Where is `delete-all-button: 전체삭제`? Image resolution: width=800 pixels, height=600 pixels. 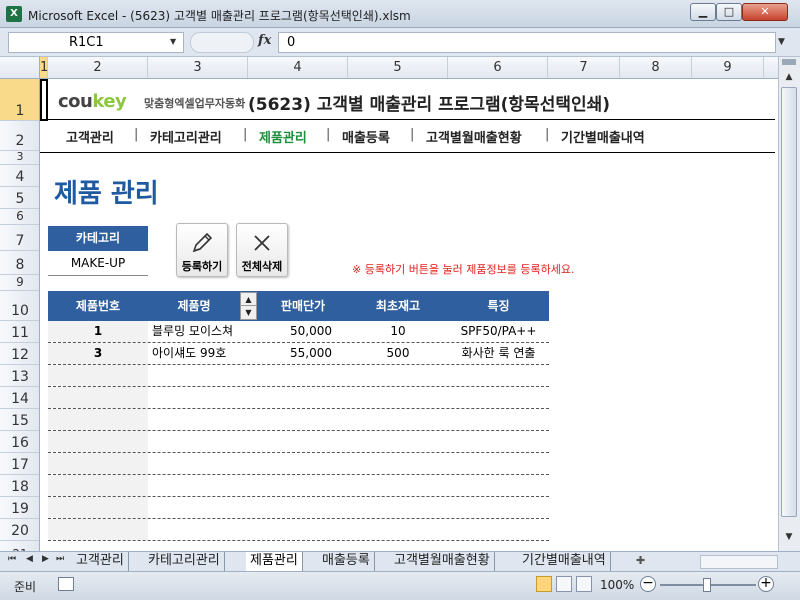 delete-all-button: 전체삭제 is located at coordinates (262, 250).